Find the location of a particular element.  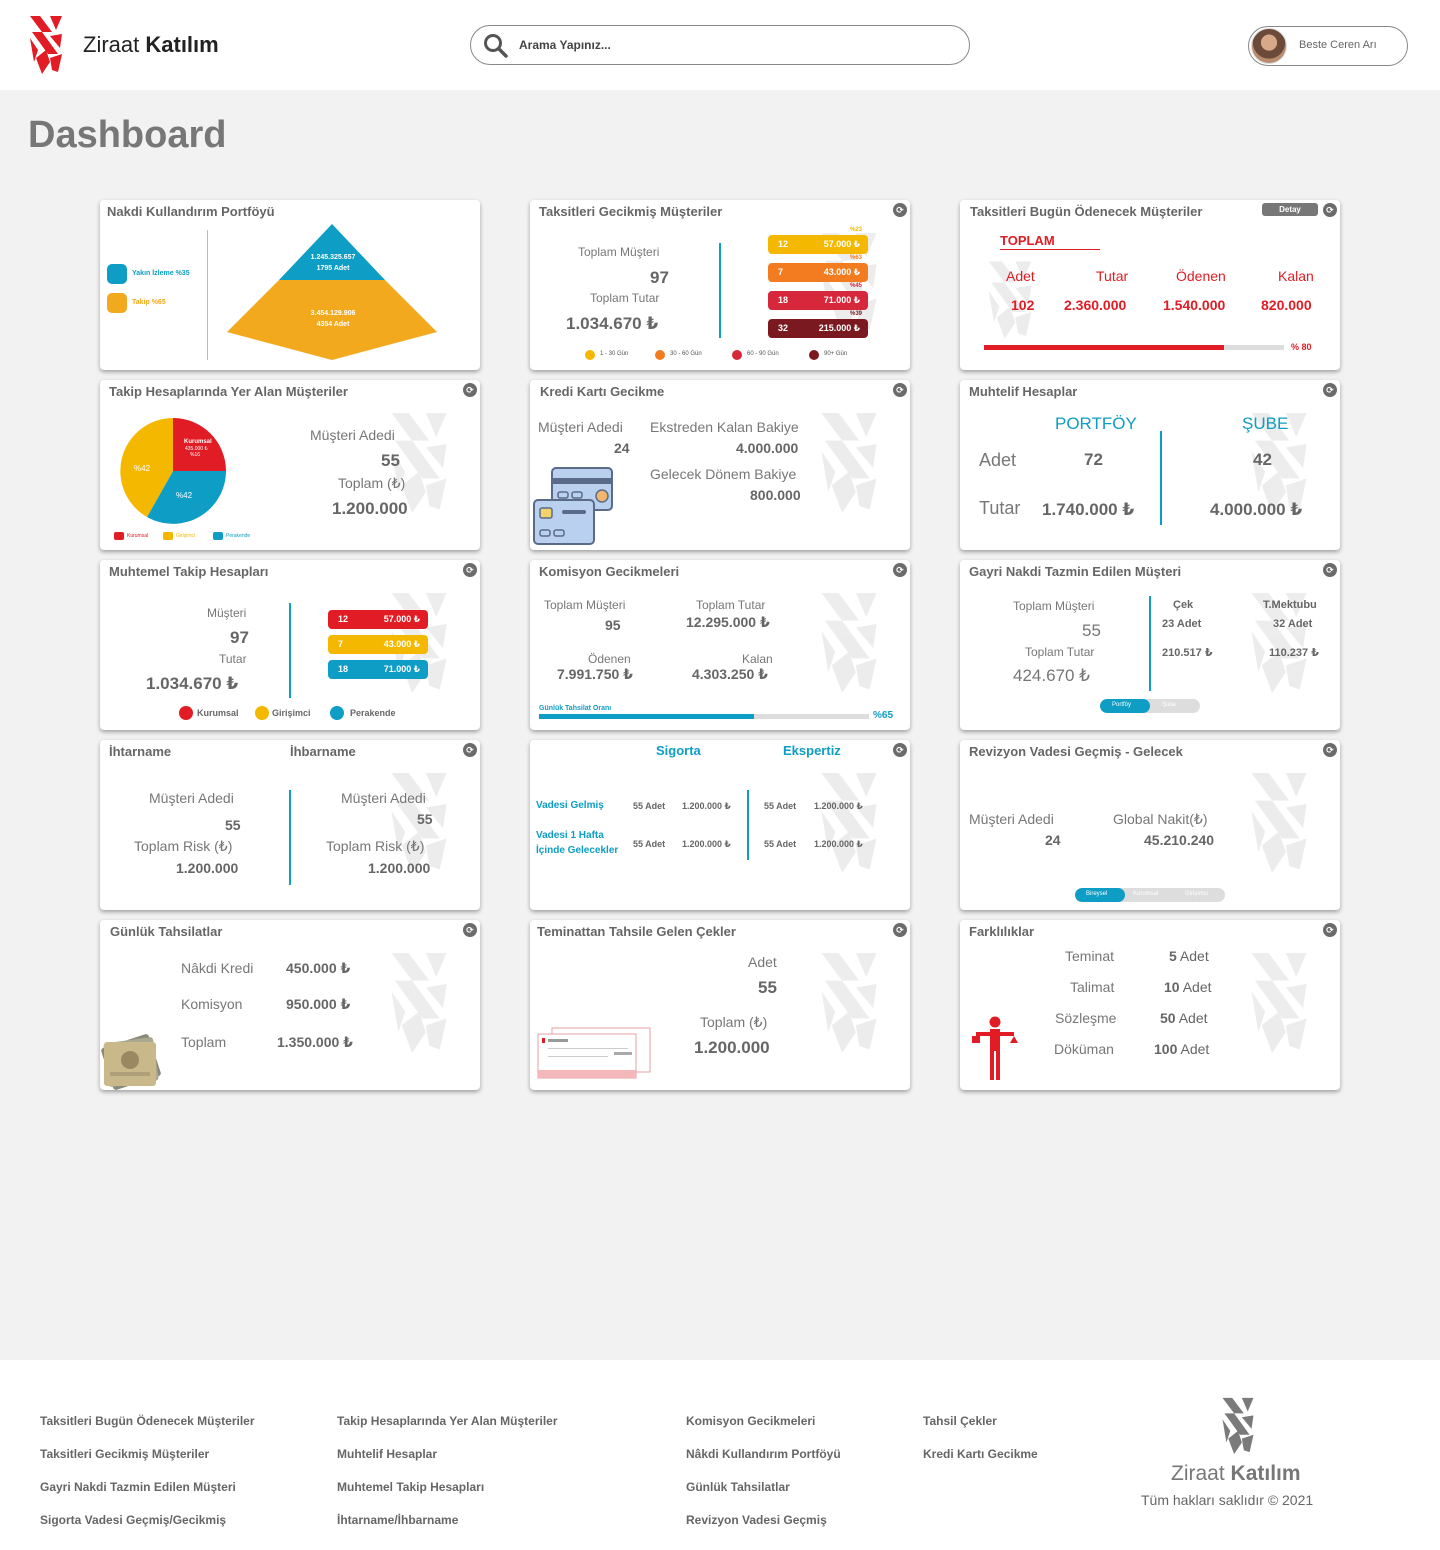

progress-fill is located at coordinates (1104, 347).